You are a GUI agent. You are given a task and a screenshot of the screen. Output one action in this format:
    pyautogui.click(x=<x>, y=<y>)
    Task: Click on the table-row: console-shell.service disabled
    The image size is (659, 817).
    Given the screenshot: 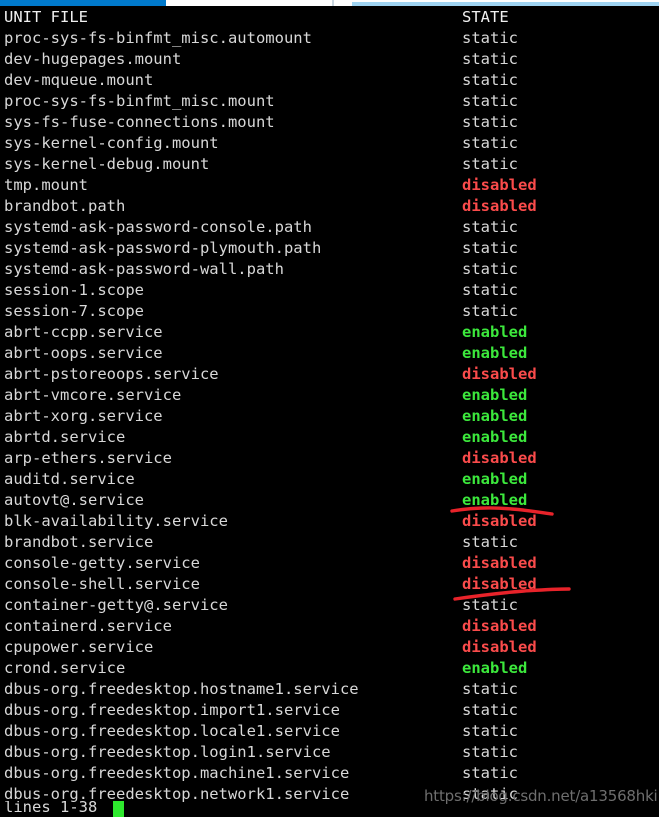 What is the action you would take?
    pyautogui.click(x=329, y=584)
    